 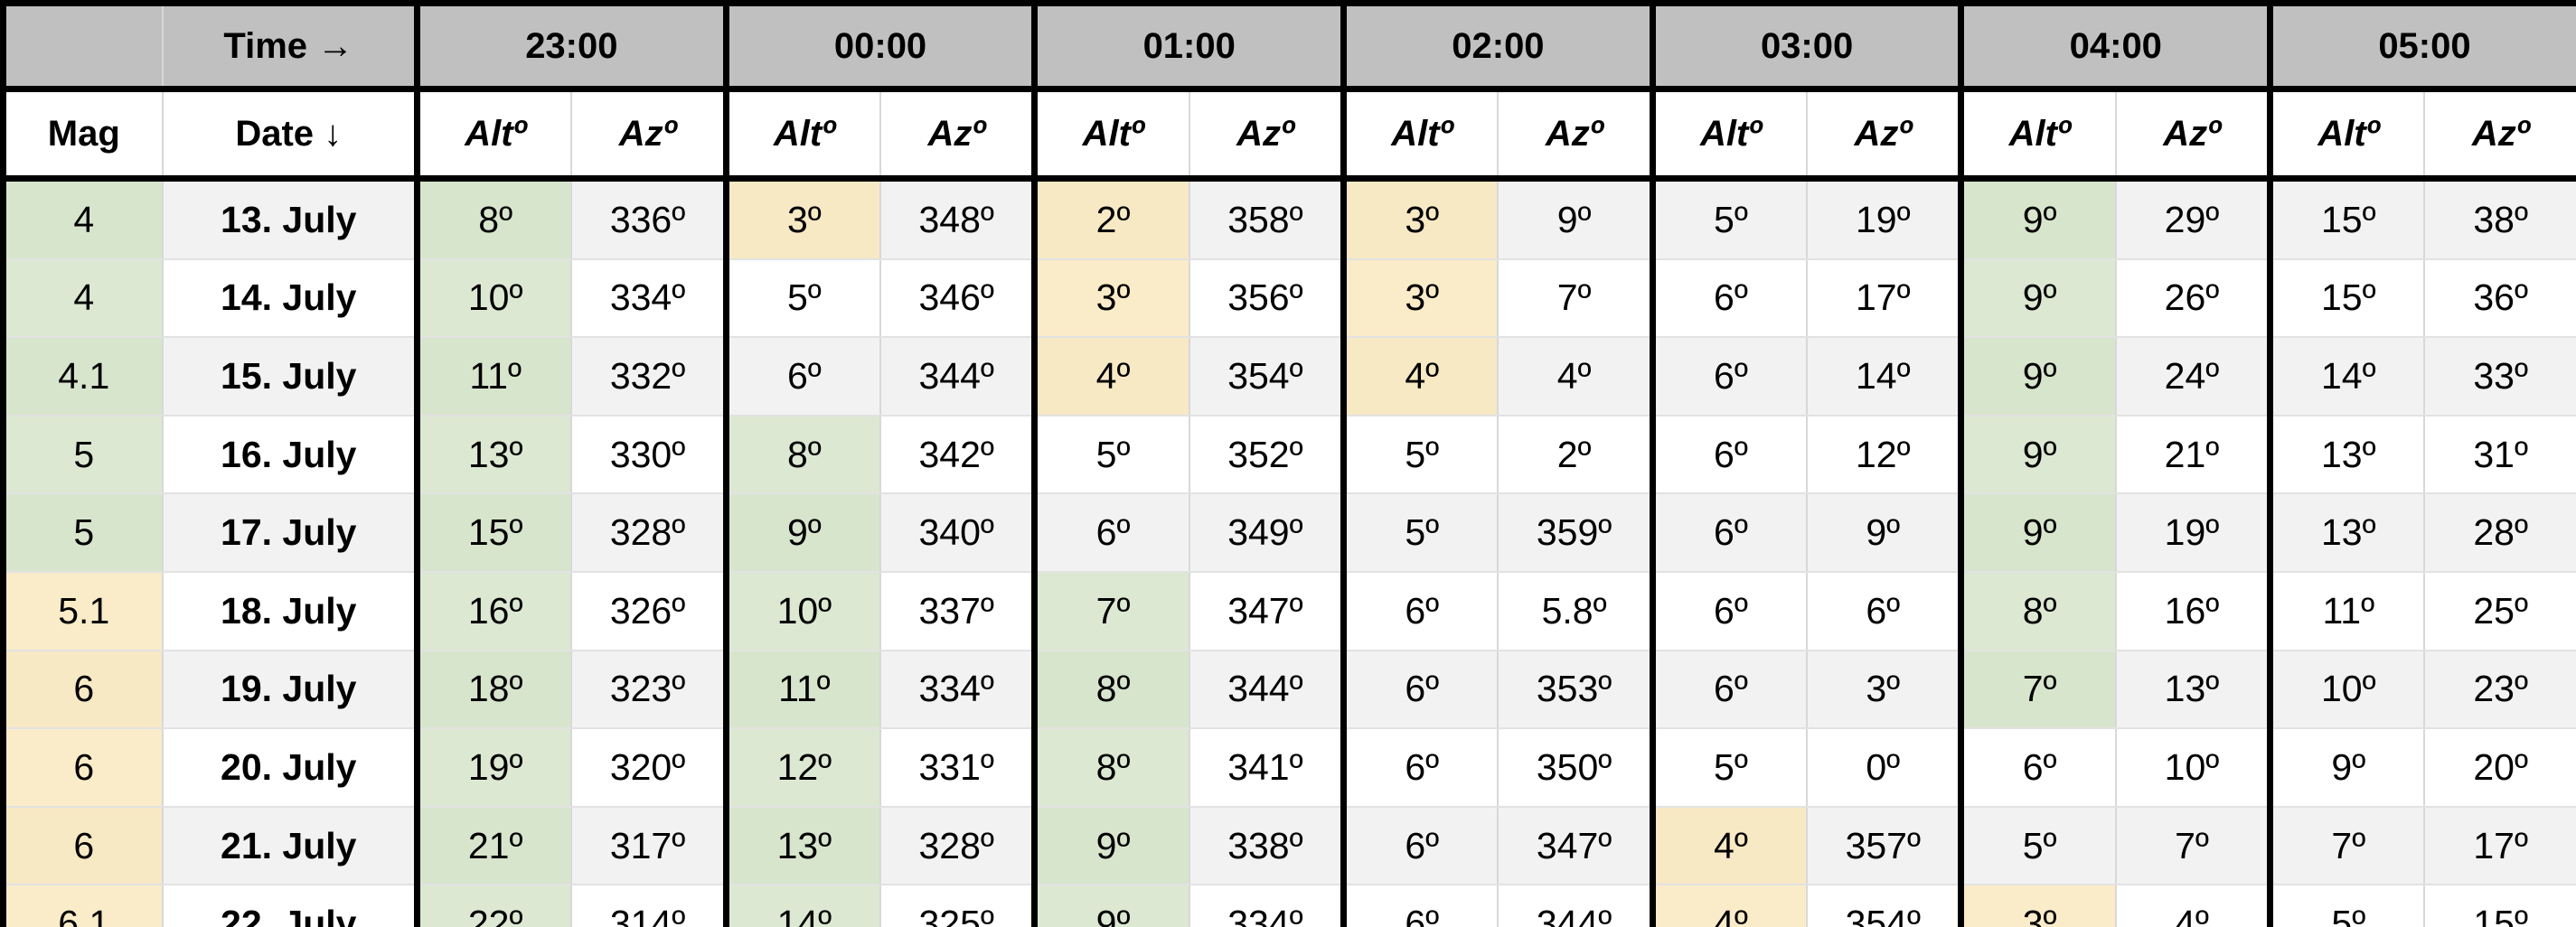 What do you see at coordinates (2500, 611) in the screenshot?
I see `cell-azimuth: 25º` at bounding box center [2500, 611].